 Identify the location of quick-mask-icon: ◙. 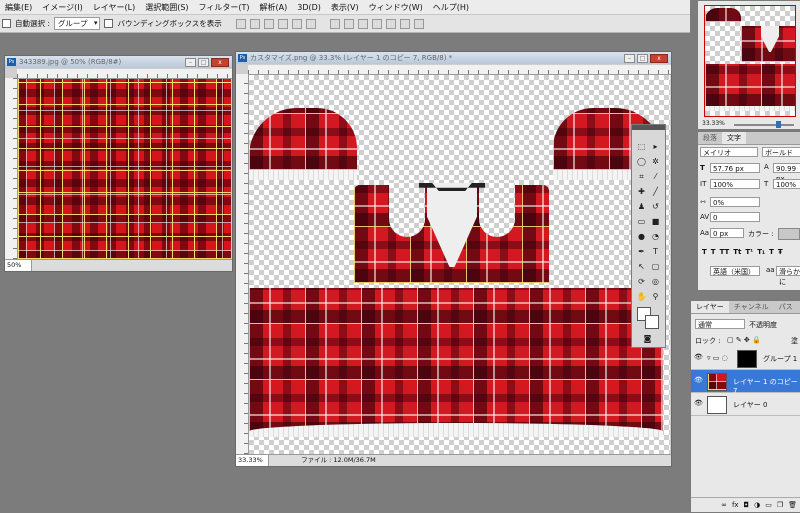
(647, 338).